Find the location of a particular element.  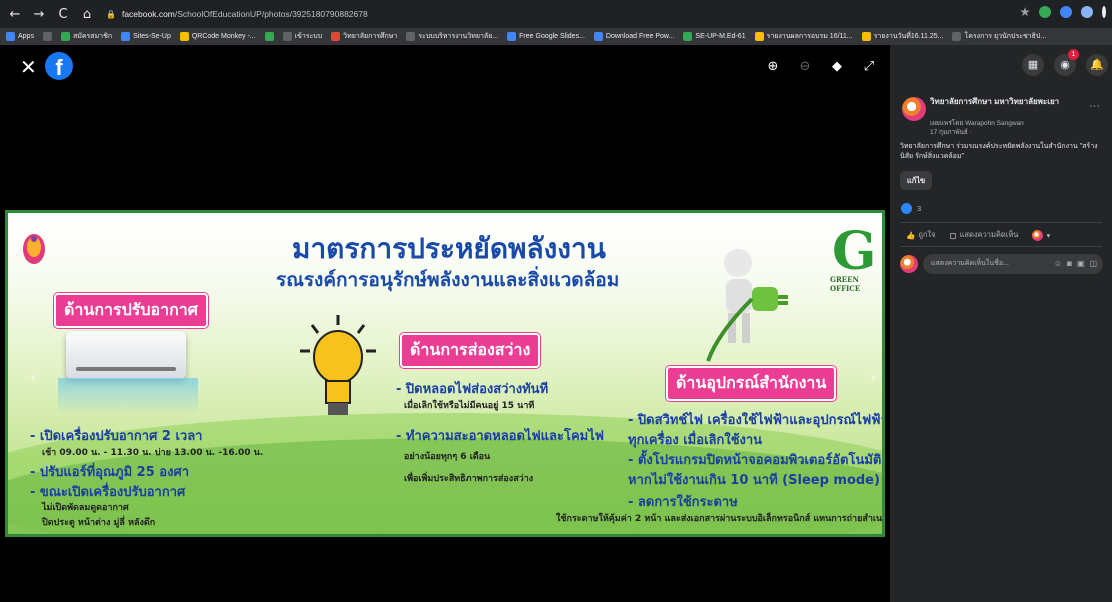

reaction-summary: 3 is located at coordinates (911, 208).